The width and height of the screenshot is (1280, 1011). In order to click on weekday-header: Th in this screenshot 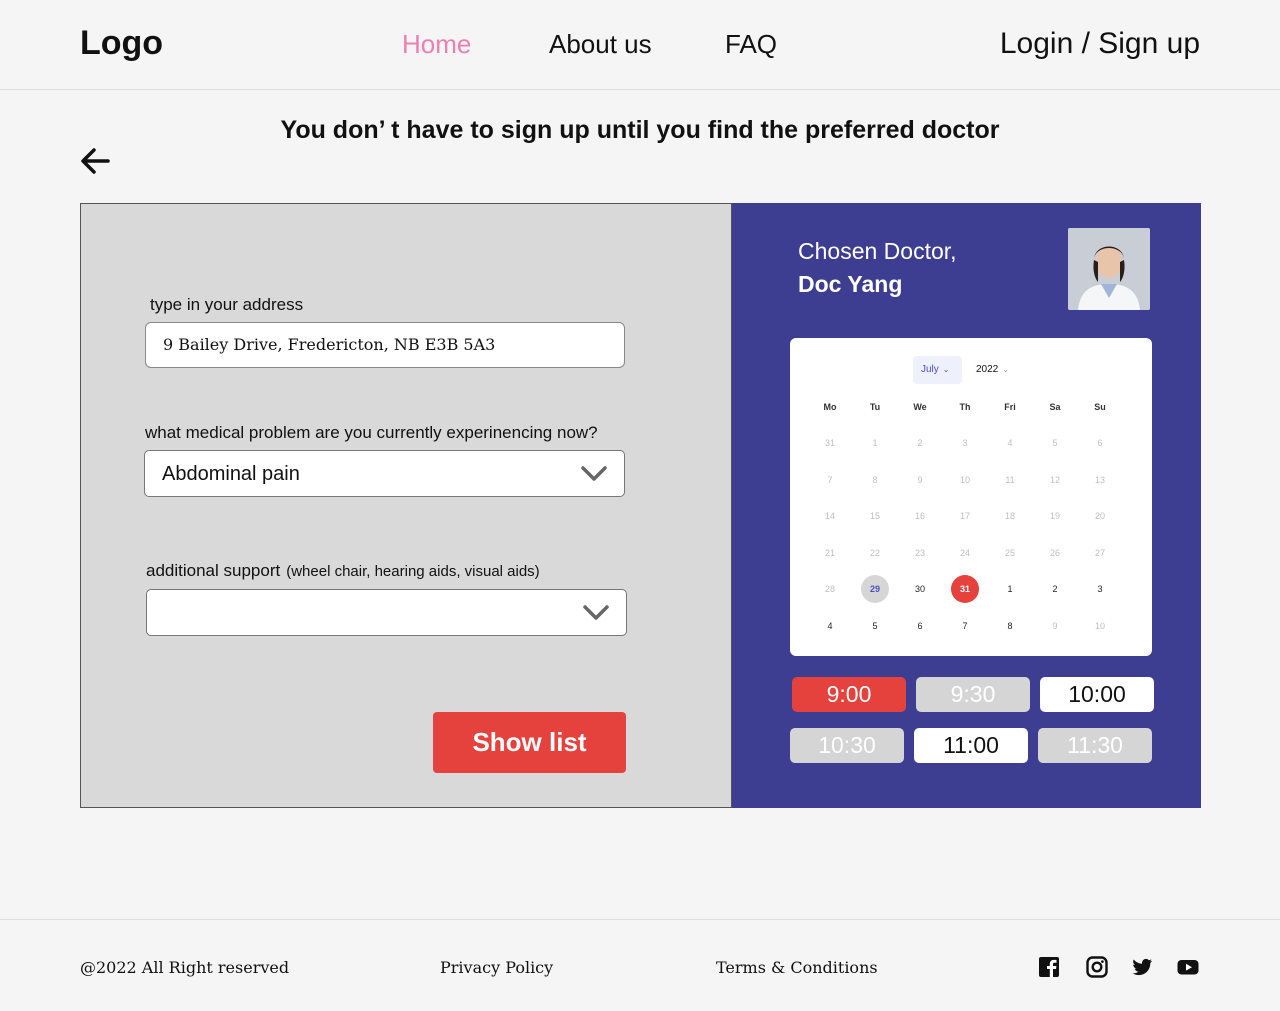, I will do `click(965, 407)`.